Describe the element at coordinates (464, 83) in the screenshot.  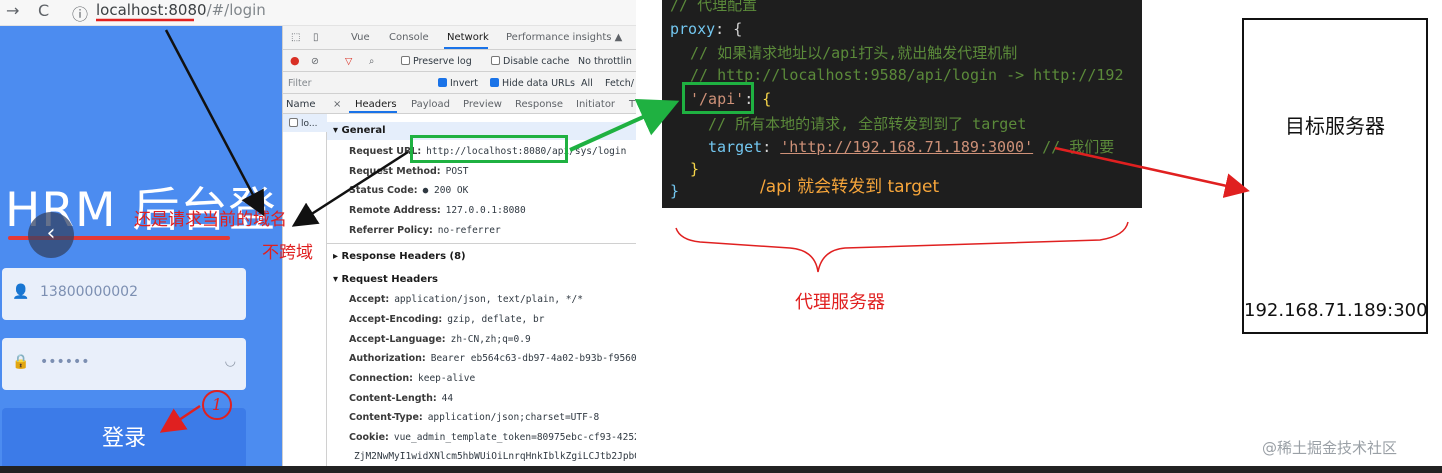
I see `invert-label: Invert` at that location.